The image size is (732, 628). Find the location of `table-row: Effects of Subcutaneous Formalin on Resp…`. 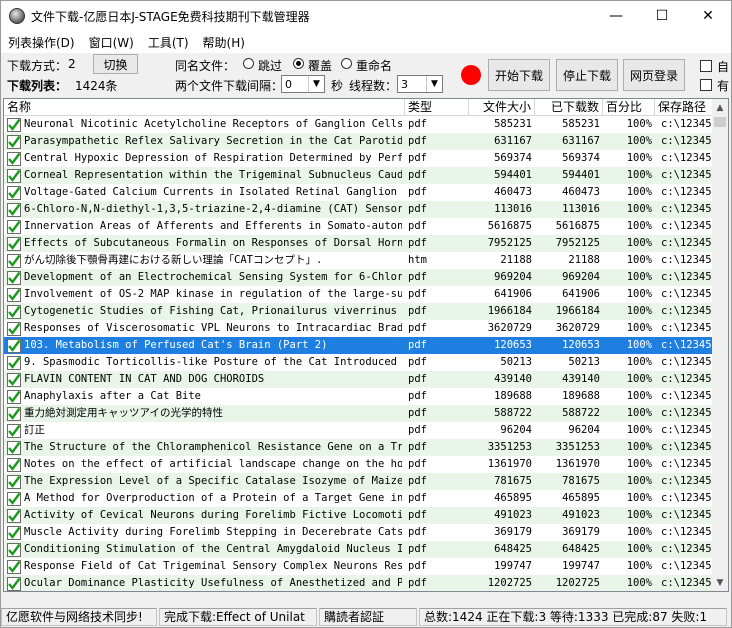

table-row: Effects of Subcutaneous Formalin on Resp… is located at coordinates (359, 243).